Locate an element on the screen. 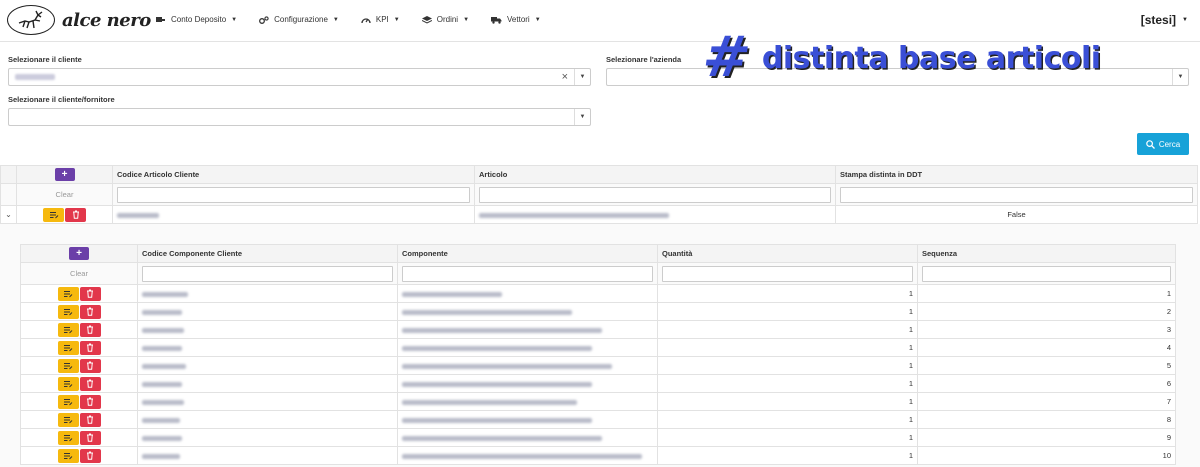  nav-label: Conto Deposito is located at coordinates (199, 19).